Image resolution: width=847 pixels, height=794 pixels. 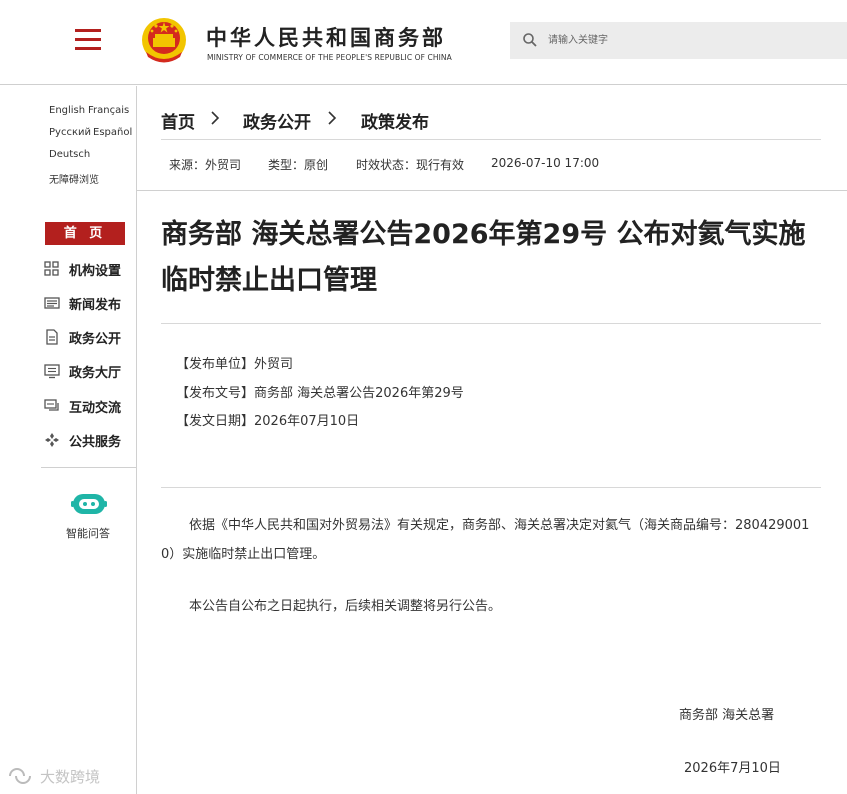 I want to click on news-icon, so click(x=52, y=303).